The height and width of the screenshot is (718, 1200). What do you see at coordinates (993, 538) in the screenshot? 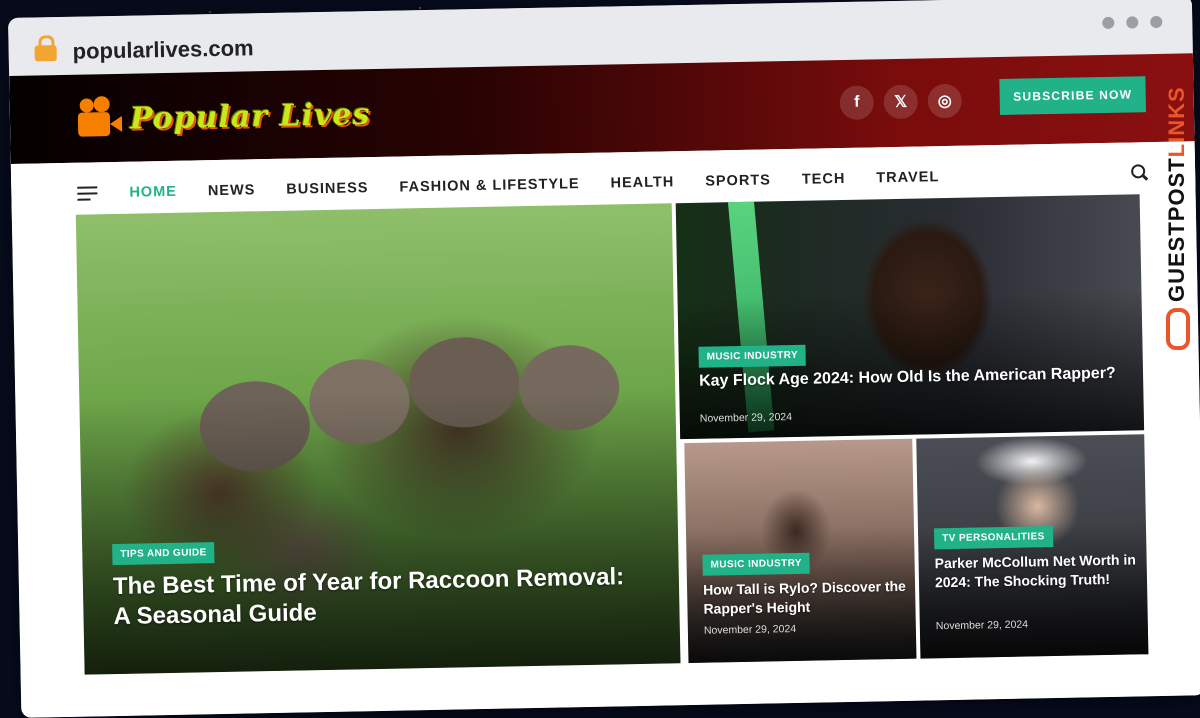
I see `category-badge: TV PERSONALITIES` at bounding box center [993, 538].